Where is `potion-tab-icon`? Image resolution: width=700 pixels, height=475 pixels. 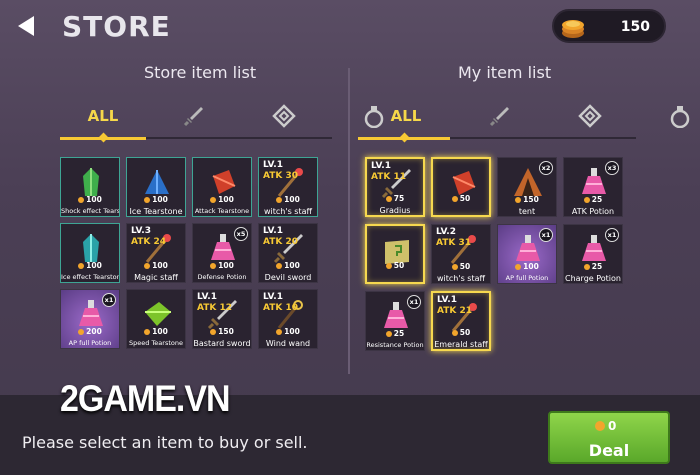 potion-tab-icon is located at coordinates (374, 117).